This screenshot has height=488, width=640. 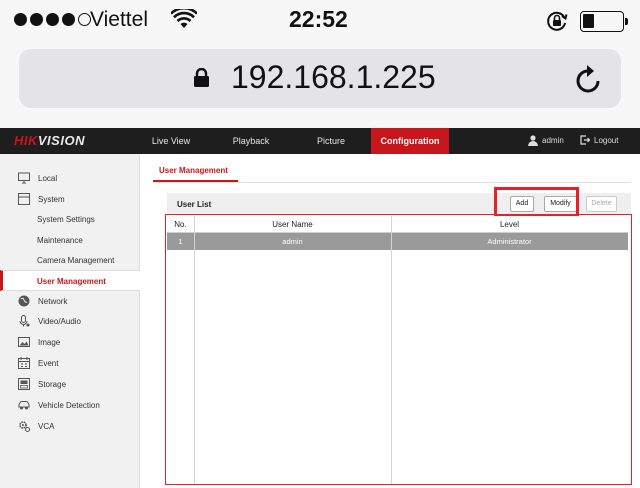 I want to click on sidebar-item-label: Storage, so click(x=52, y=384).